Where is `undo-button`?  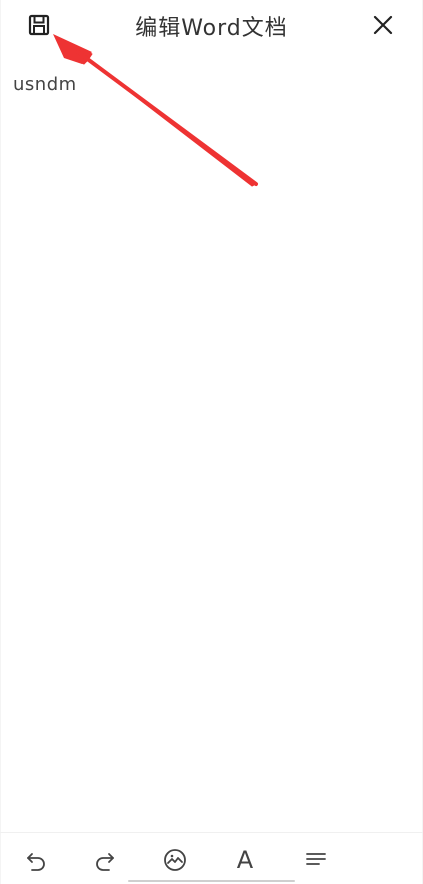
undo-button is located at coordinates (36, 860).